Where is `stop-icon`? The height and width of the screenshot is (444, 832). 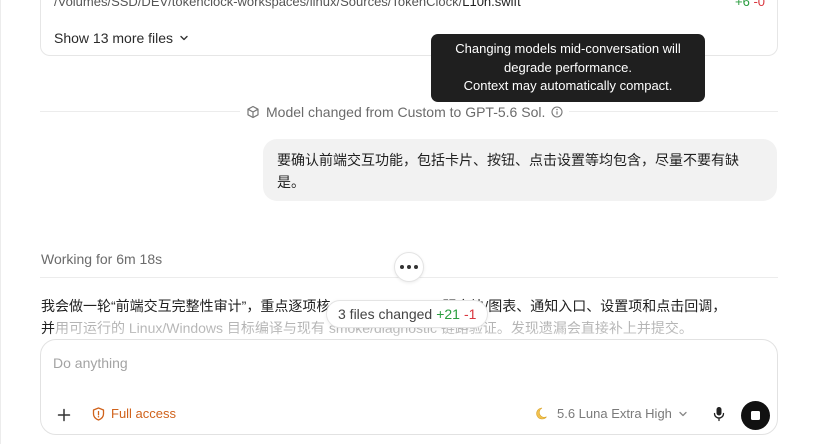 stop-icon is located at coordinates (755, 415).